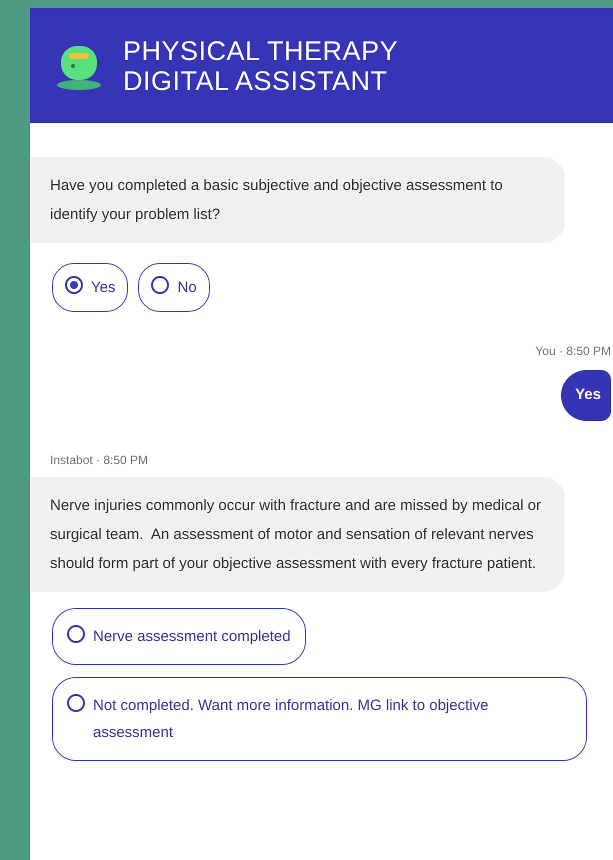  What do you see at coordinates (573, 351) in the screenshot?
I see `message-meta: You · 8:50 PM` at bounding box center [573, 351].